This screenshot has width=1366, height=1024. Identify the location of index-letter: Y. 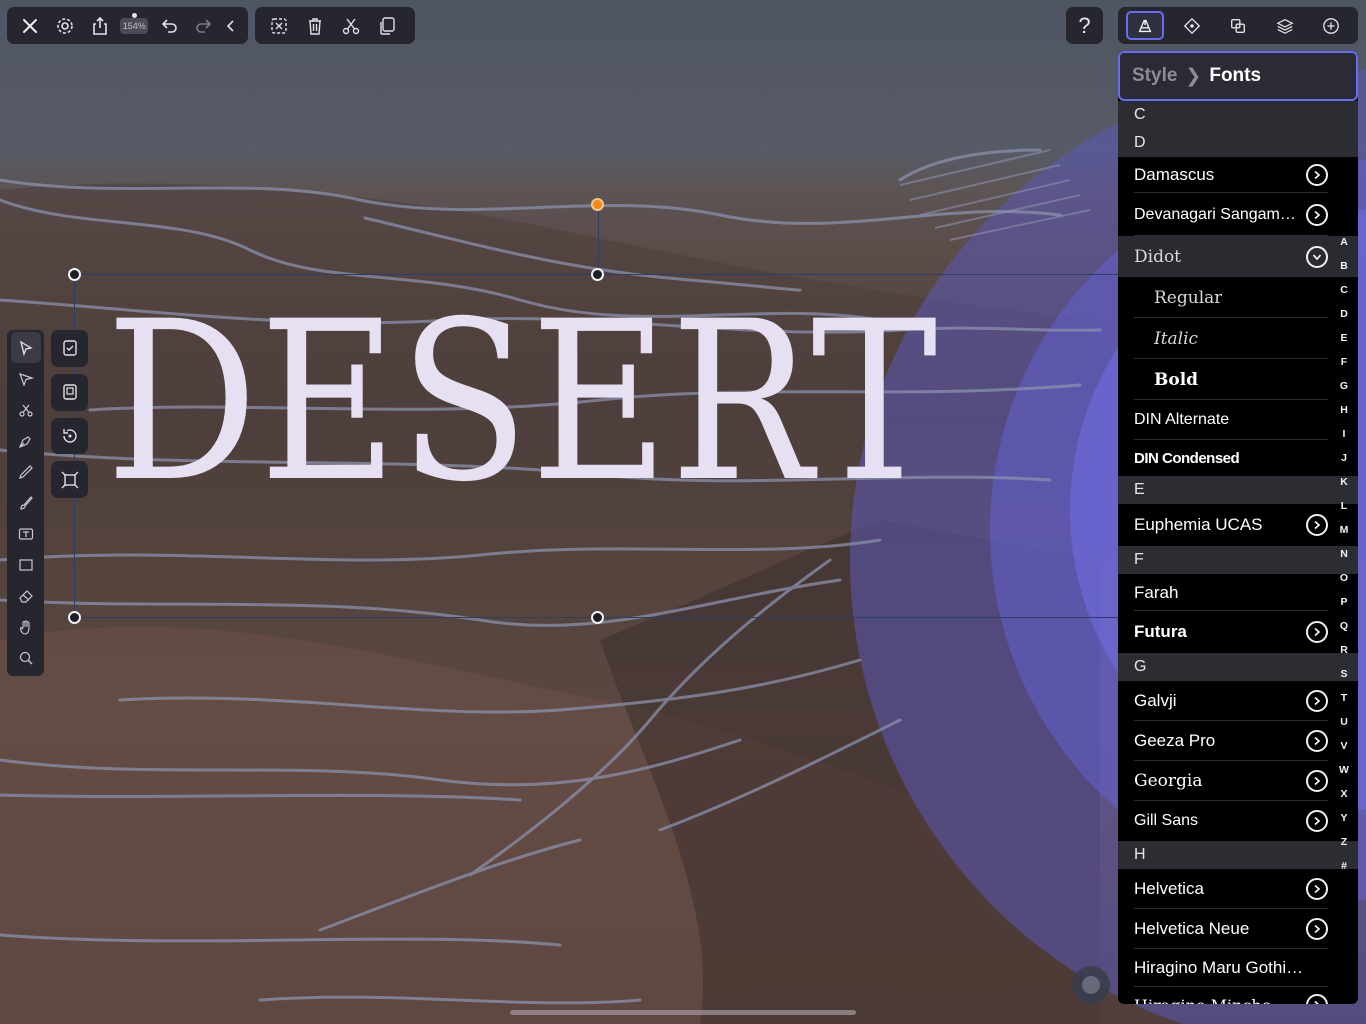
(1343, 818).